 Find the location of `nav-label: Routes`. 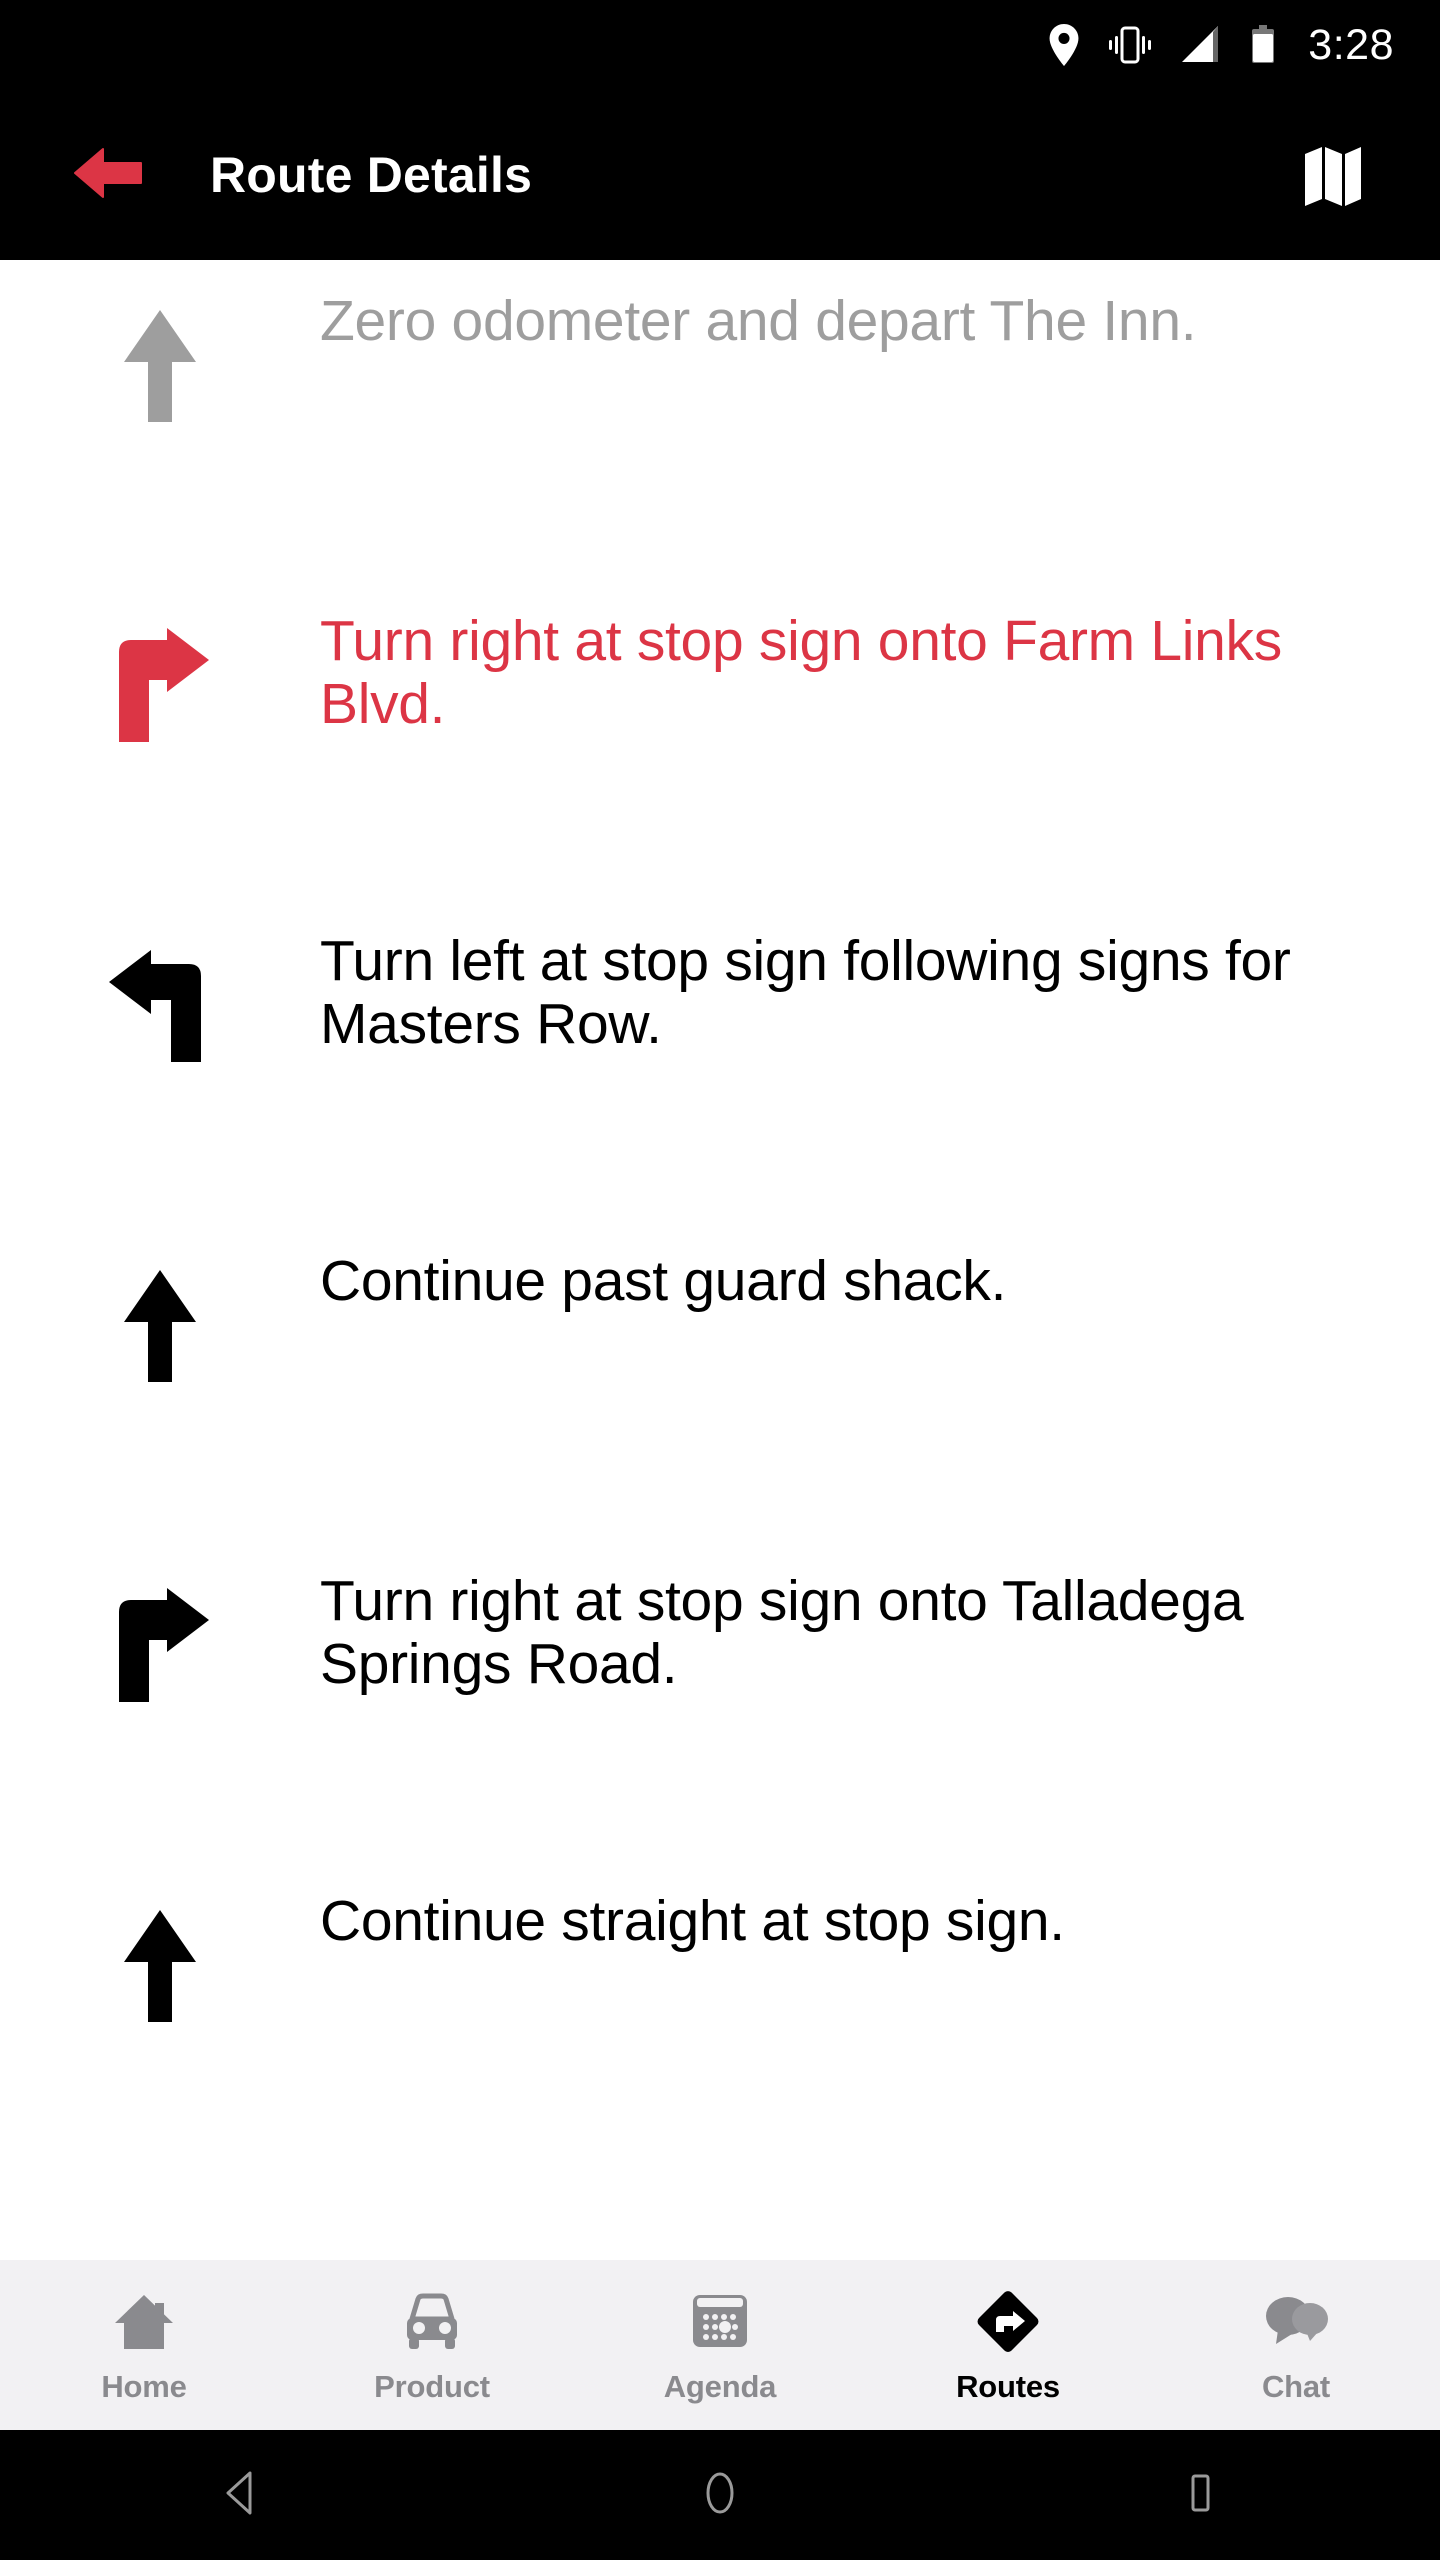

nav-label: Routes is located at coordinates (1008, 2386).